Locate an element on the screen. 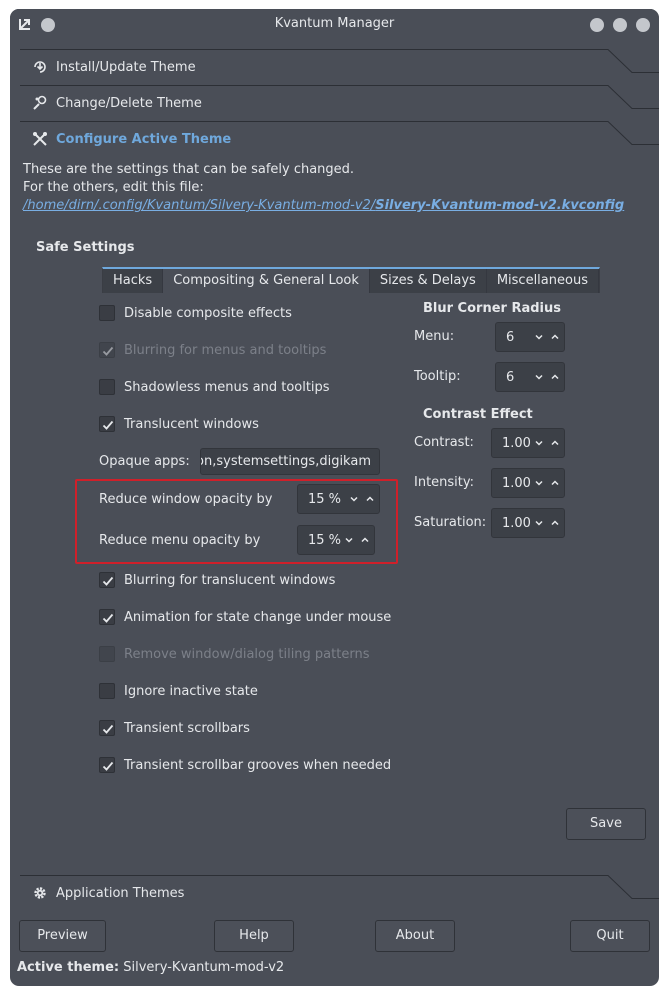  active-theme-label: Active theme: is located at coordinates (68, 967).